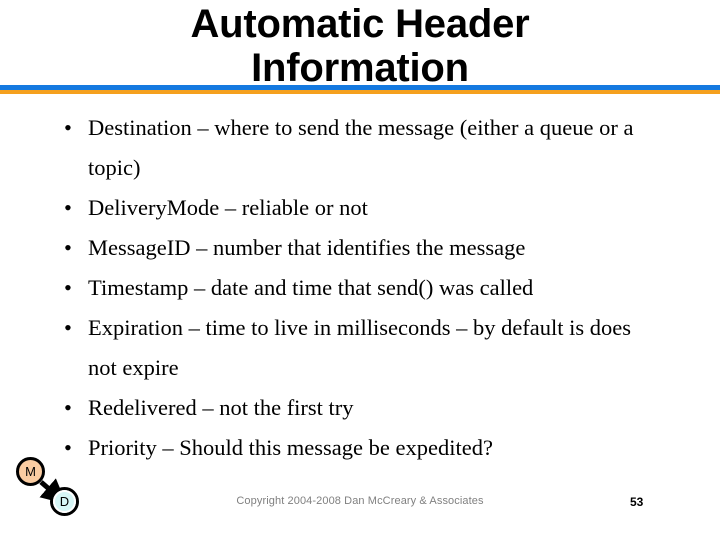 This screenshot has width=720, height=540. I want to click on page-title: Automatic Header Information, so click(360, 46).